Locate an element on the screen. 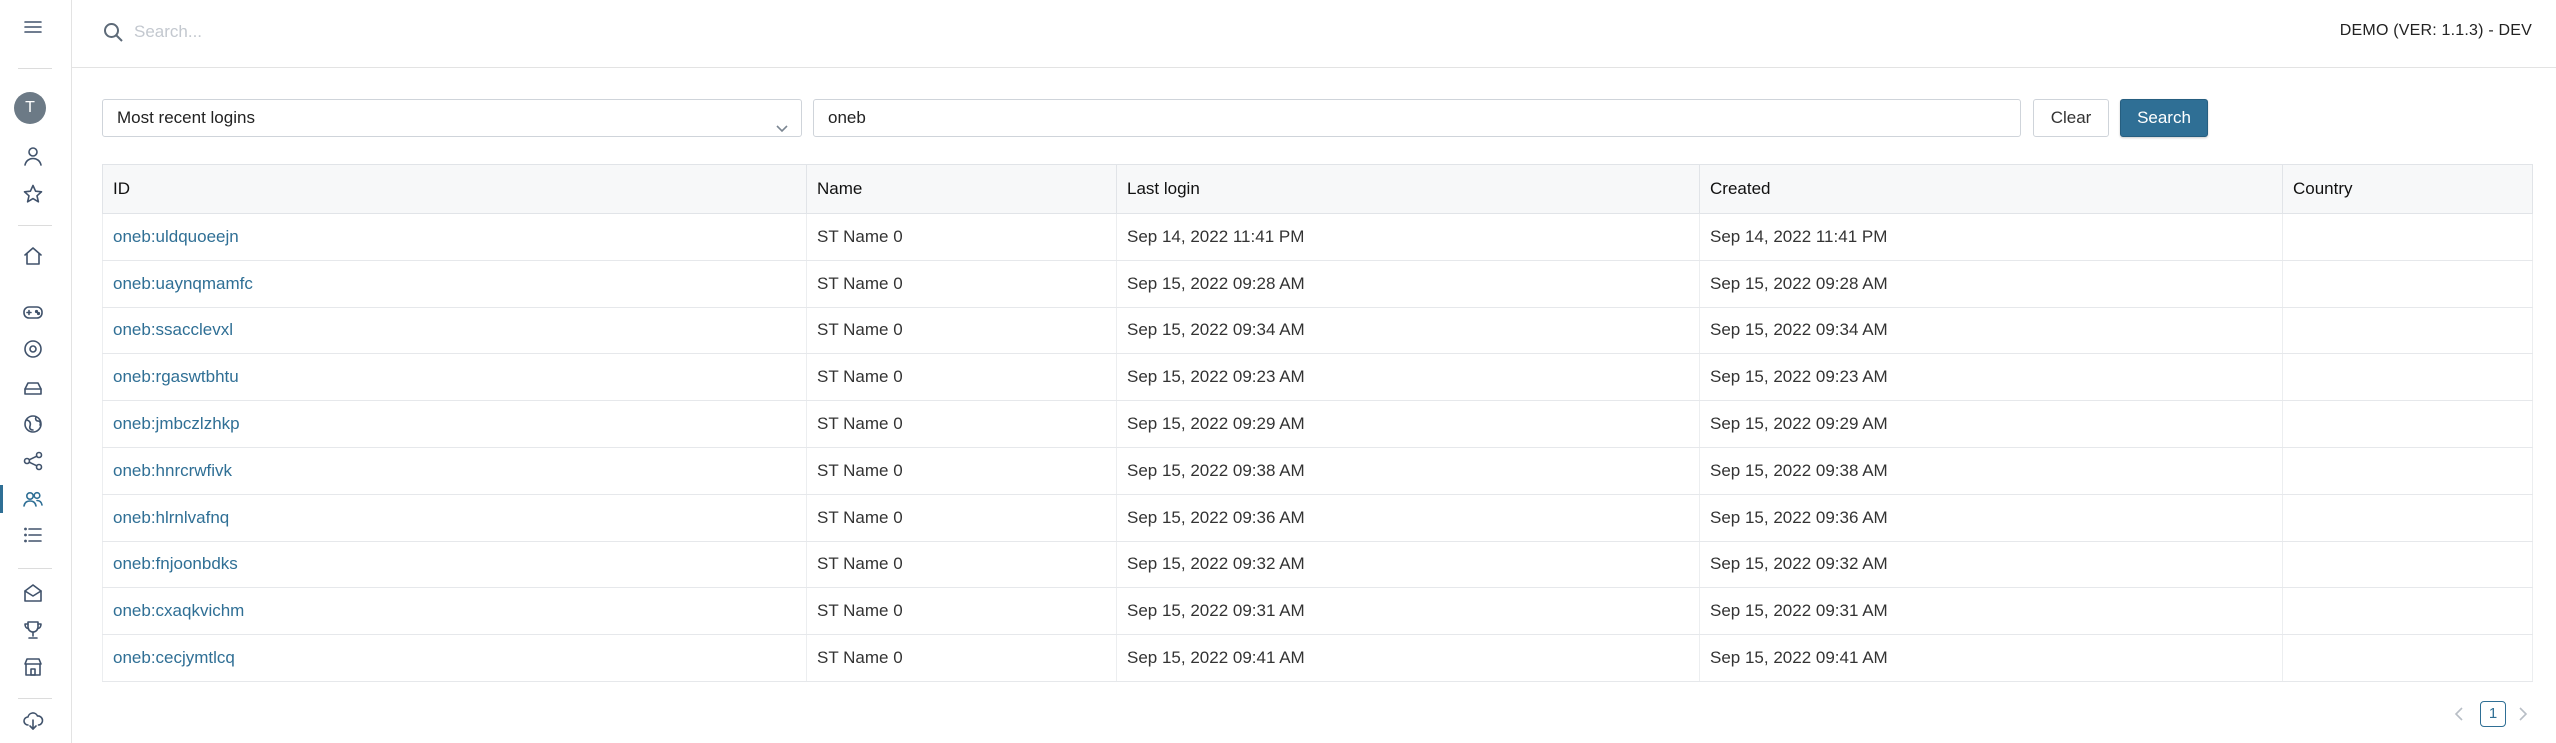  user-icon is located at coordinates (33, 156).